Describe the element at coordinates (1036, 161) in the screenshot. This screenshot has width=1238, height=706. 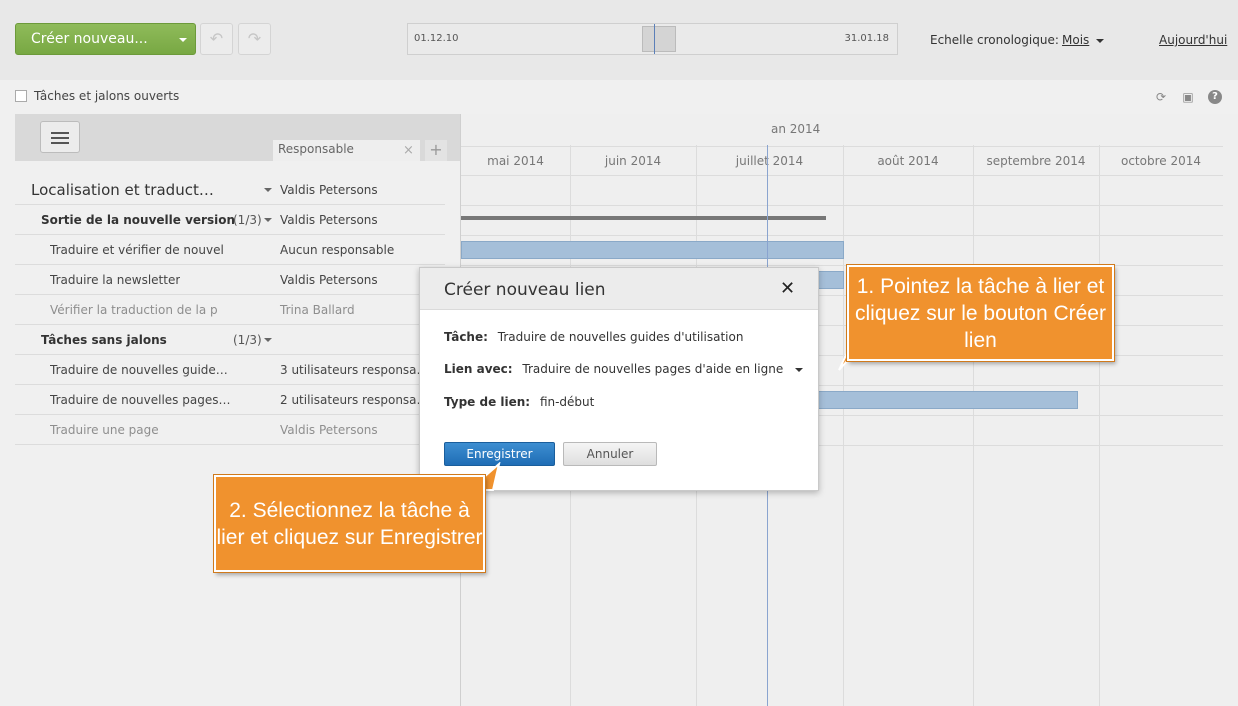
I see `gantt-month: septembre 2014` at that location.